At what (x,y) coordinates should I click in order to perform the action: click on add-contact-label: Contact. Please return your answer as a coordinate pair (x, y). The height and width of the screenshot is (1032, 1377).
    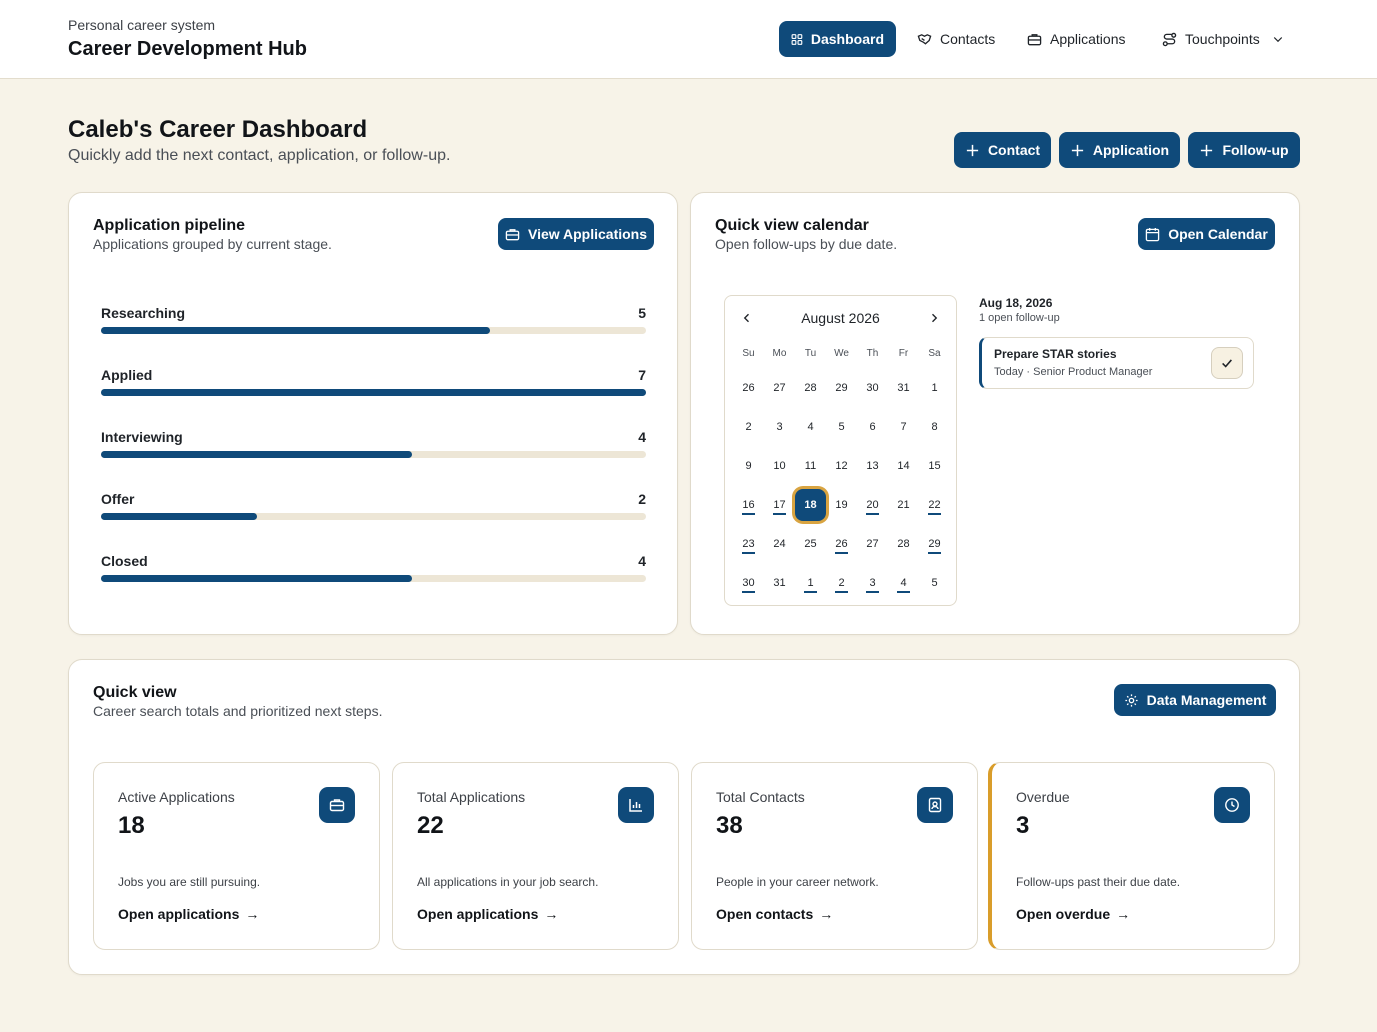
    Looking at the image, I should click on (1014, 150).